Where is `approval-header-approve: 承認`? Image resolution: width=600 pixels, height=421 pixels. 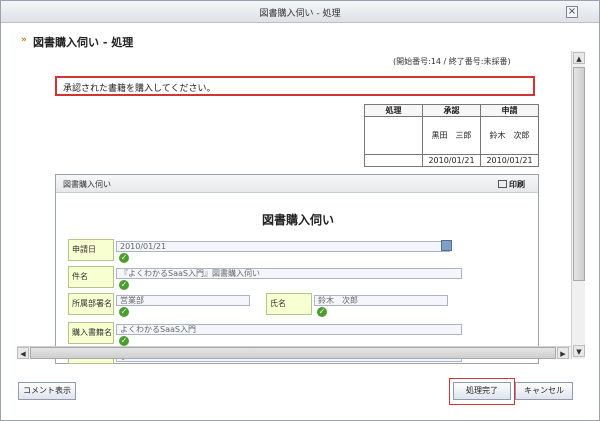
approval-header-approve: 承認 is located at coordinates (451, 110).